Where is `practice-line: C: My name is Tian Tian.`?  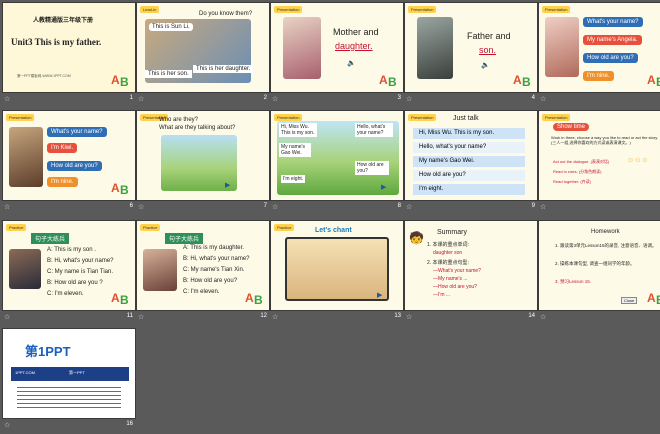 practice-line: C: My name is Tian Tian. is located at coordinates (80, 272).